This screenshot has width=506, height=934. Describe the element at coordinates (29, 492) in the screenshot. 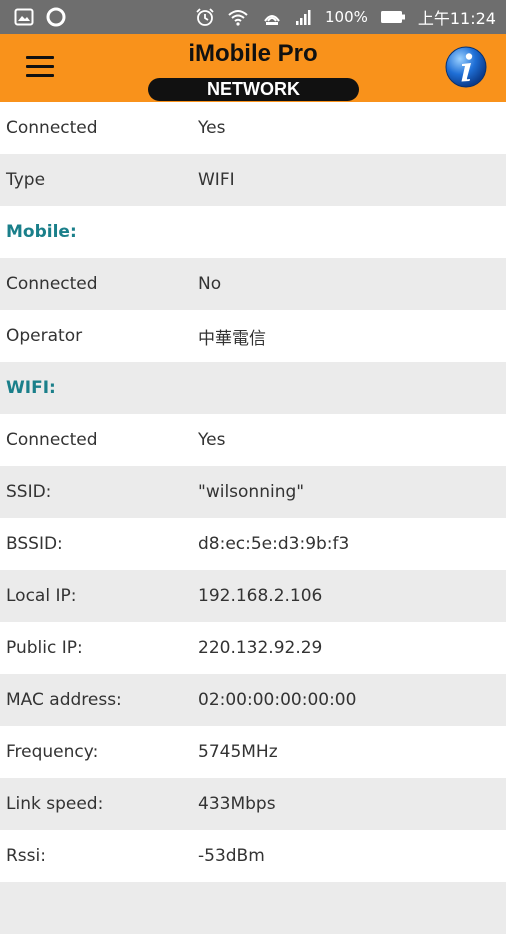

I see `info-label: SSID:` at that location.